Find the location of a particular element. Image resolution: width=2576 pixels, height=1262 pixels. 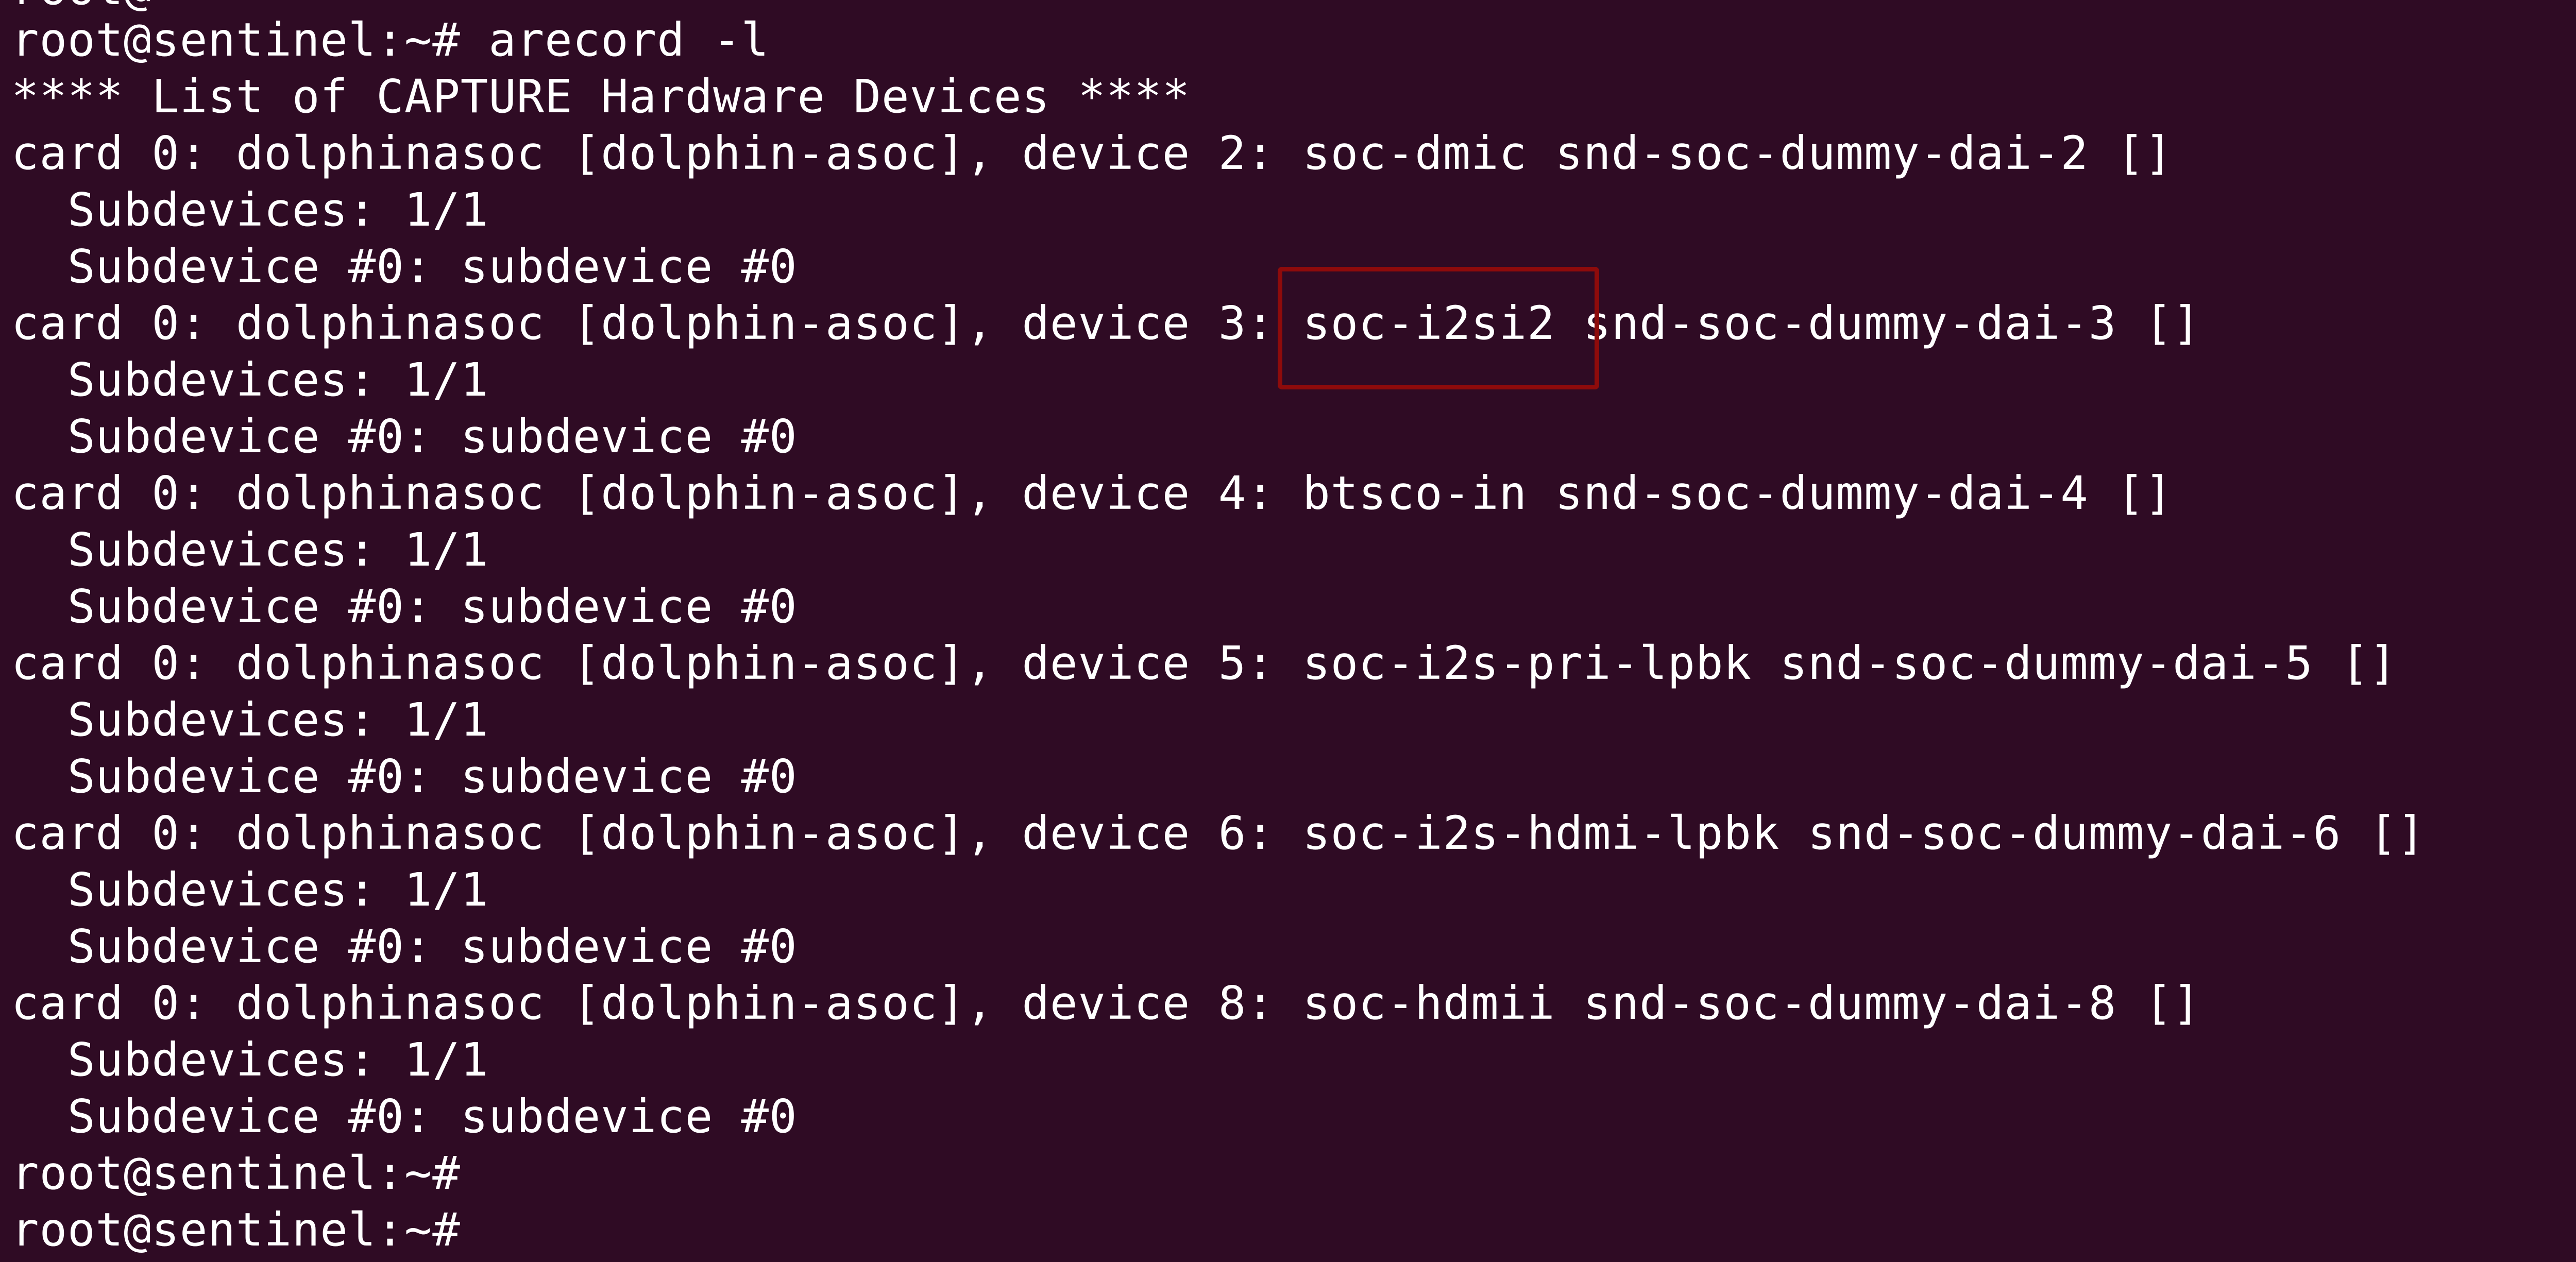

highlight-annotation-box is located at coordinates (1438, 328).